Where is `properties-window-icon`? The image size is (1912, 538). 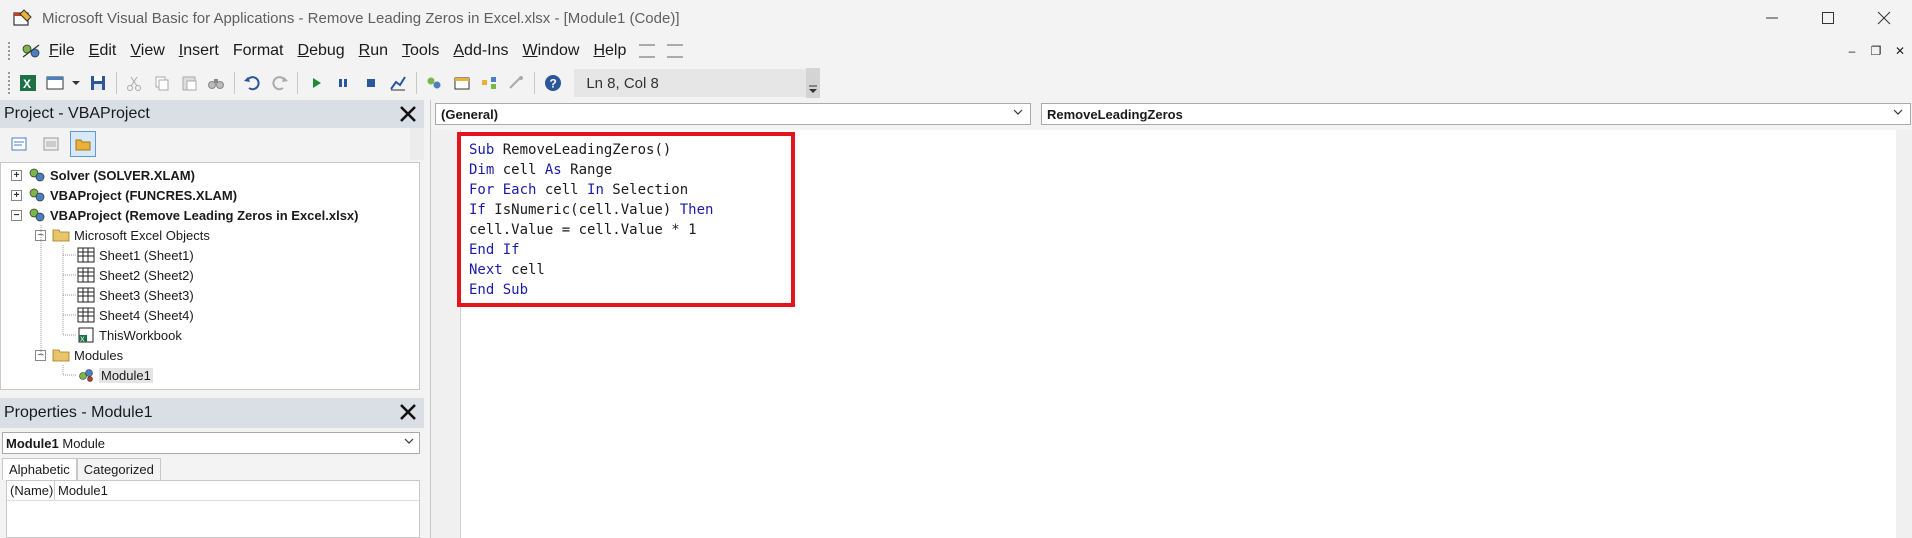
properties-window-icon is located at coordinates (461, 83).